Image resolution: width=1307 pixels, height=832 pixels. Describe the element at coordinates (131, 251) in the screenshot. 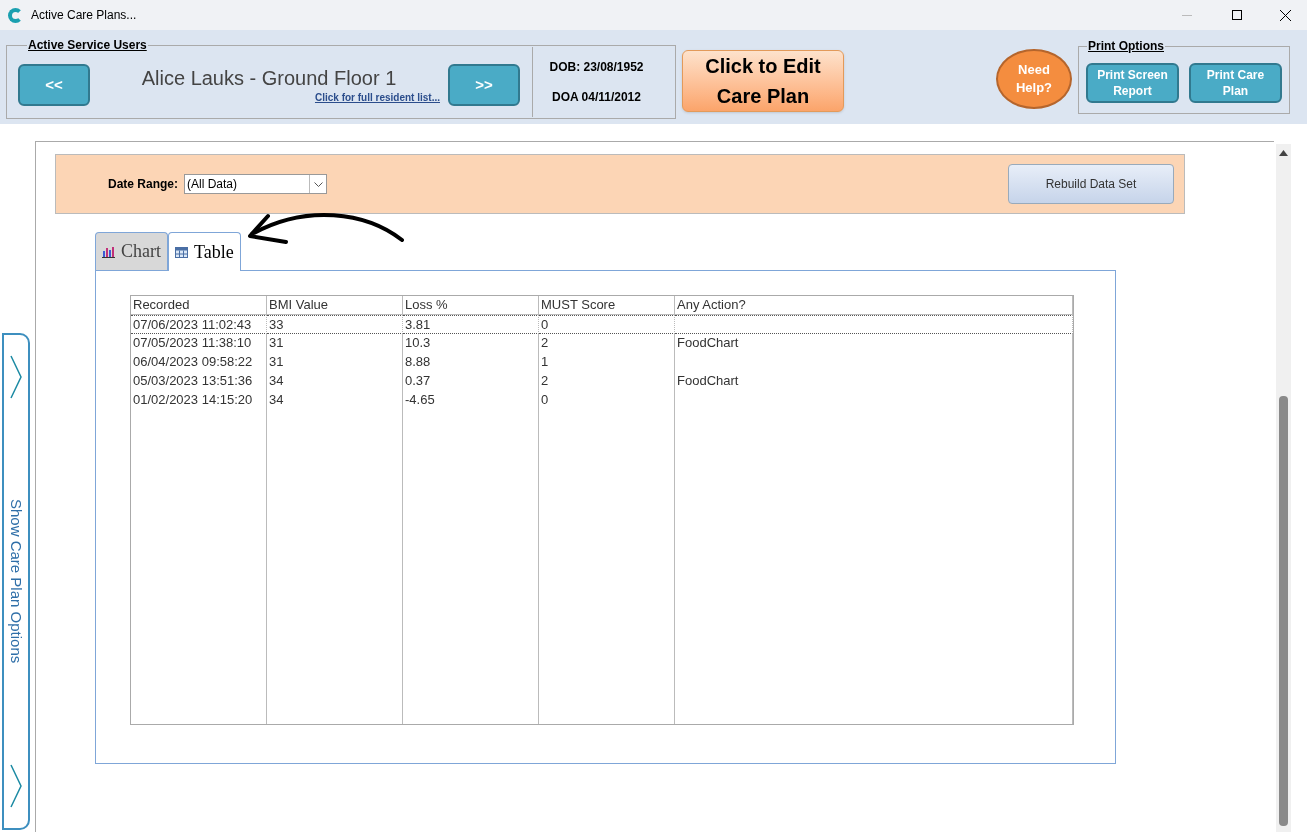

I see `tab: Chart` at that location.